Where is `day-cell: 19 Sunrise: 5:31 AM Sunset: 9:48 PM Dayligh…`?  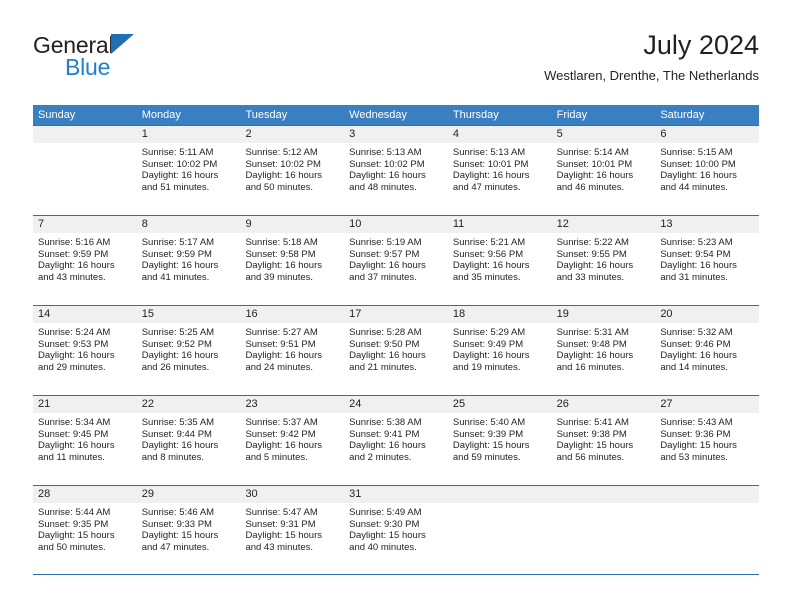
day-cell: 19 Sunrise: 5:31 AM Sunset: 9:48 PM Dayligh… is located at coordinates (603, 350).